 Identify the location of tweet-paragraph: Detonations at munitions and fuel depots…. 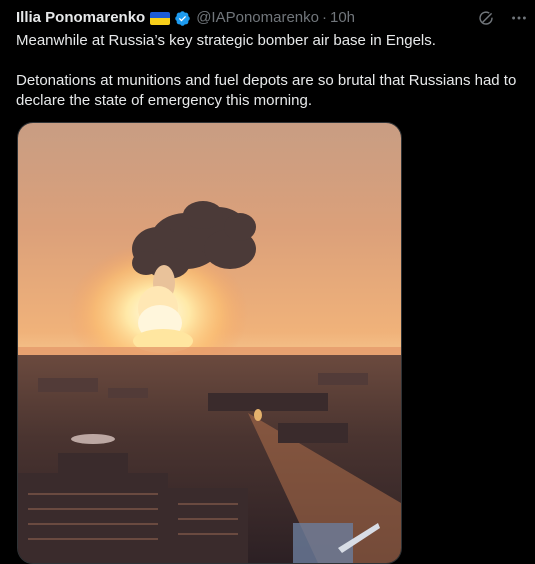
(266, 90).